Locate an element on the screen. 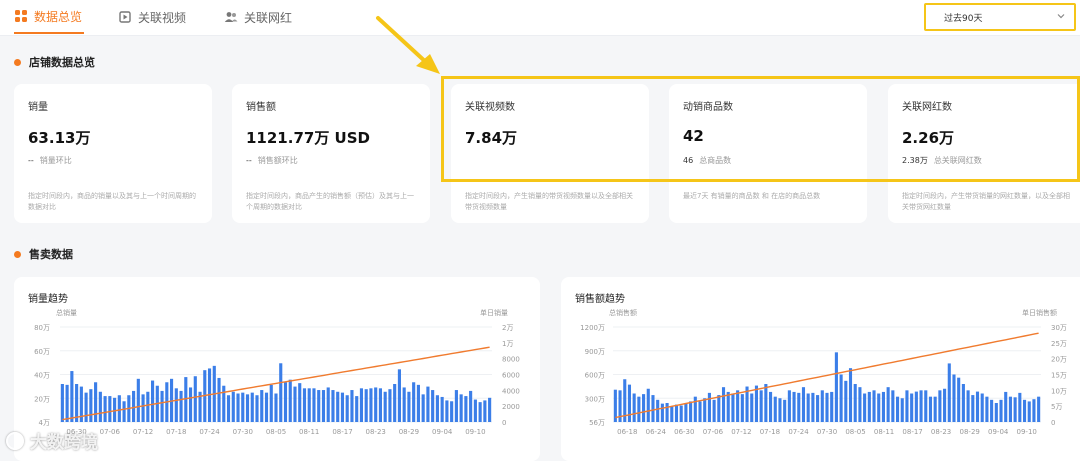 This screenshot has height=461, width=1080. tab-related-influencers: 关联网红 is located at coordinates (258, 17).